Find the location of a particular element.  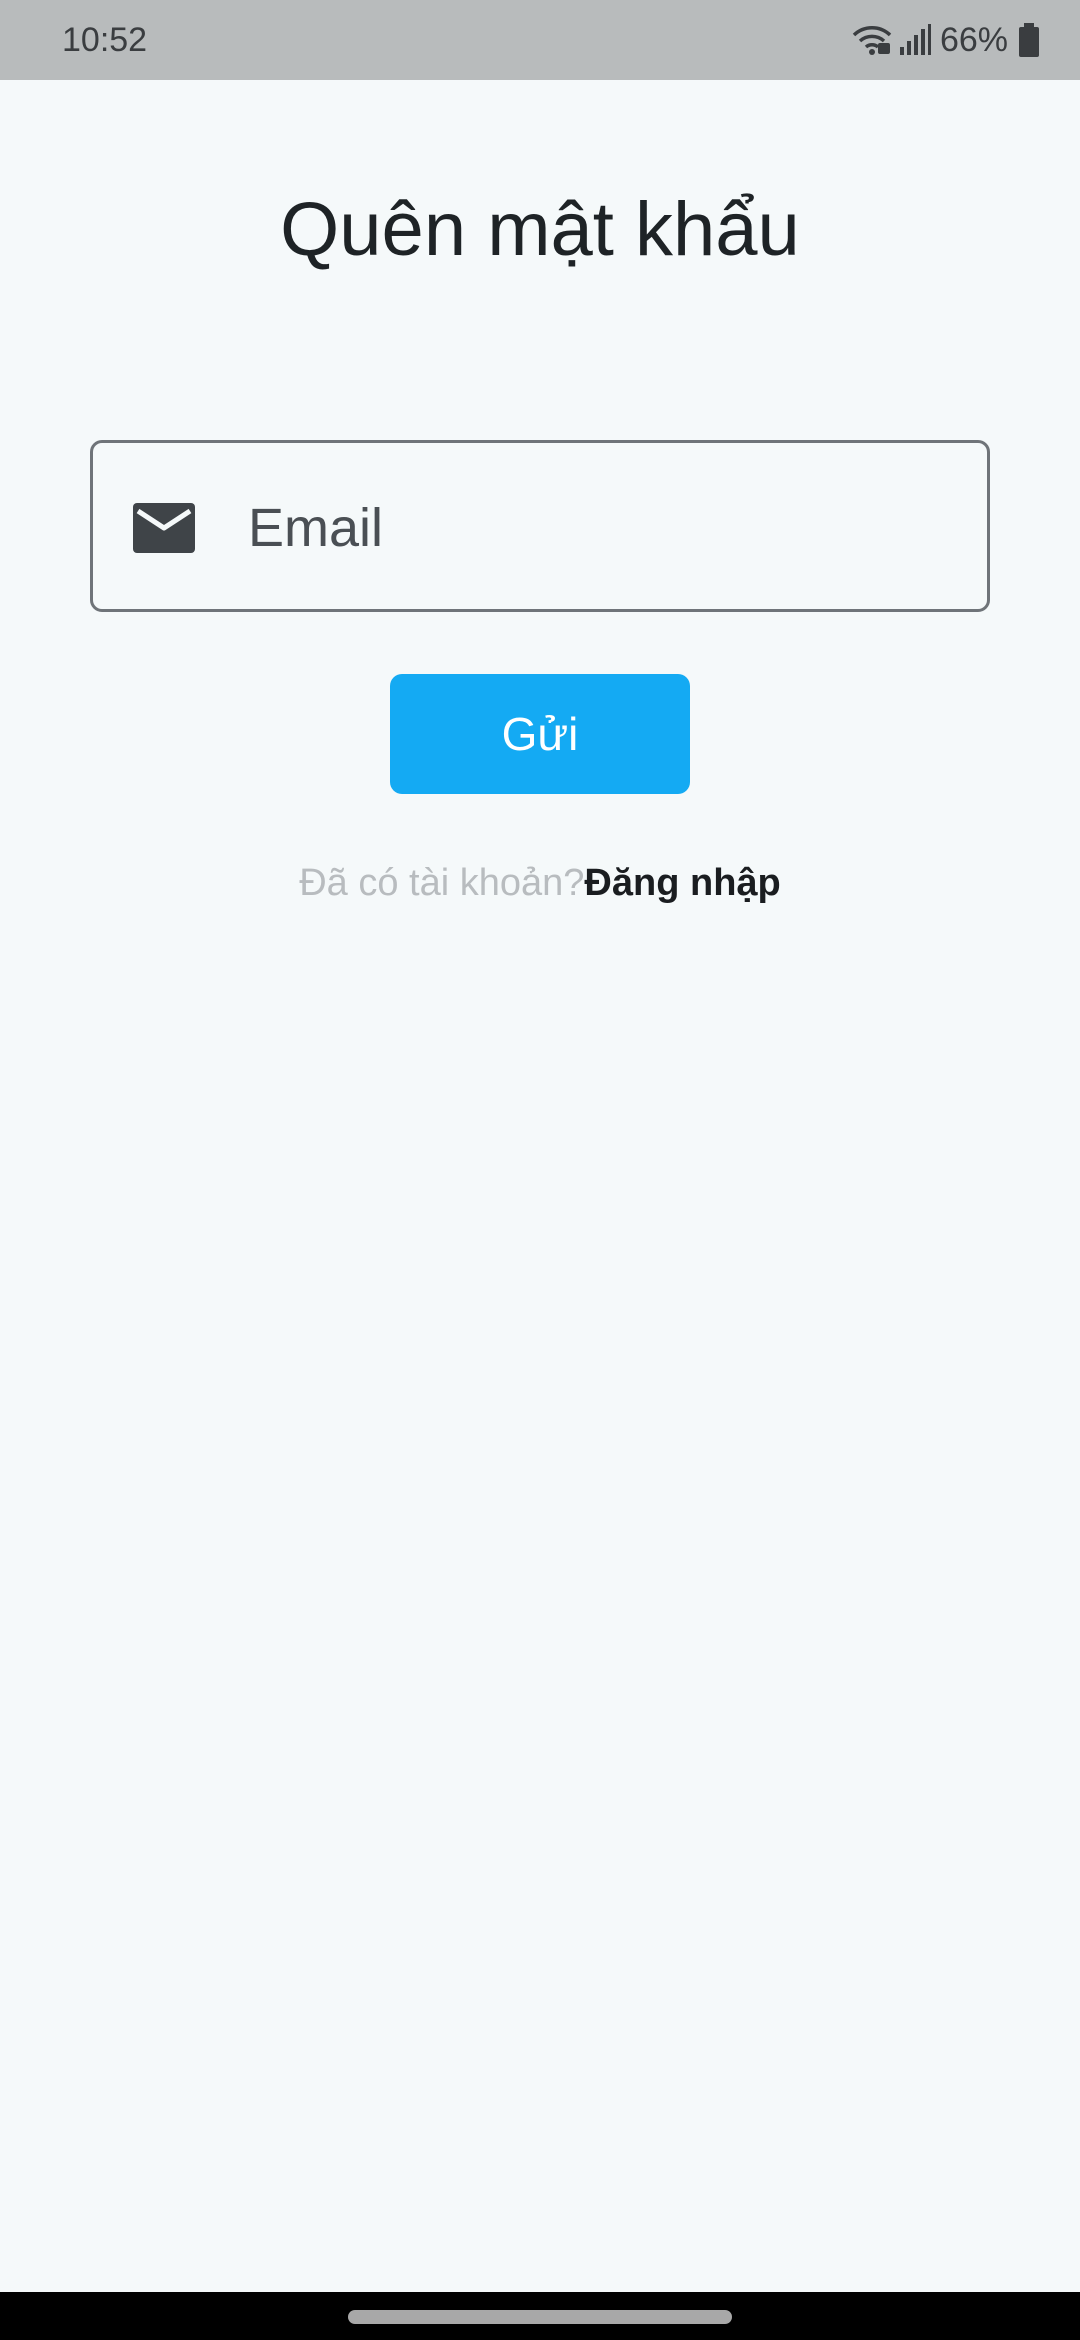

status-time: 10:52 is located at coordinates (105, 40).